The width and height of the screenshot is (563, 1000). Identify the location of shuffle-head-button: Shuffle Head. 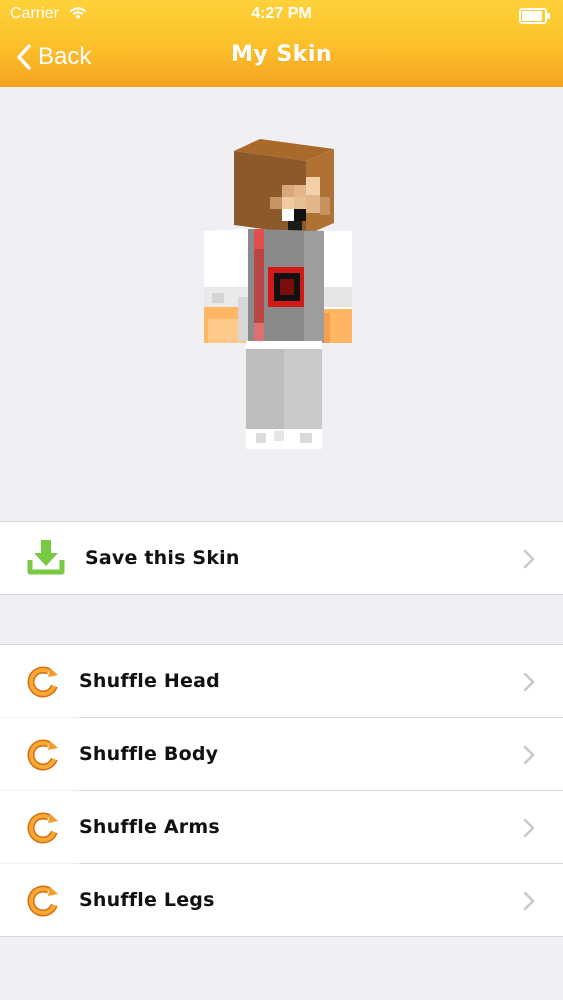
(281, 681).